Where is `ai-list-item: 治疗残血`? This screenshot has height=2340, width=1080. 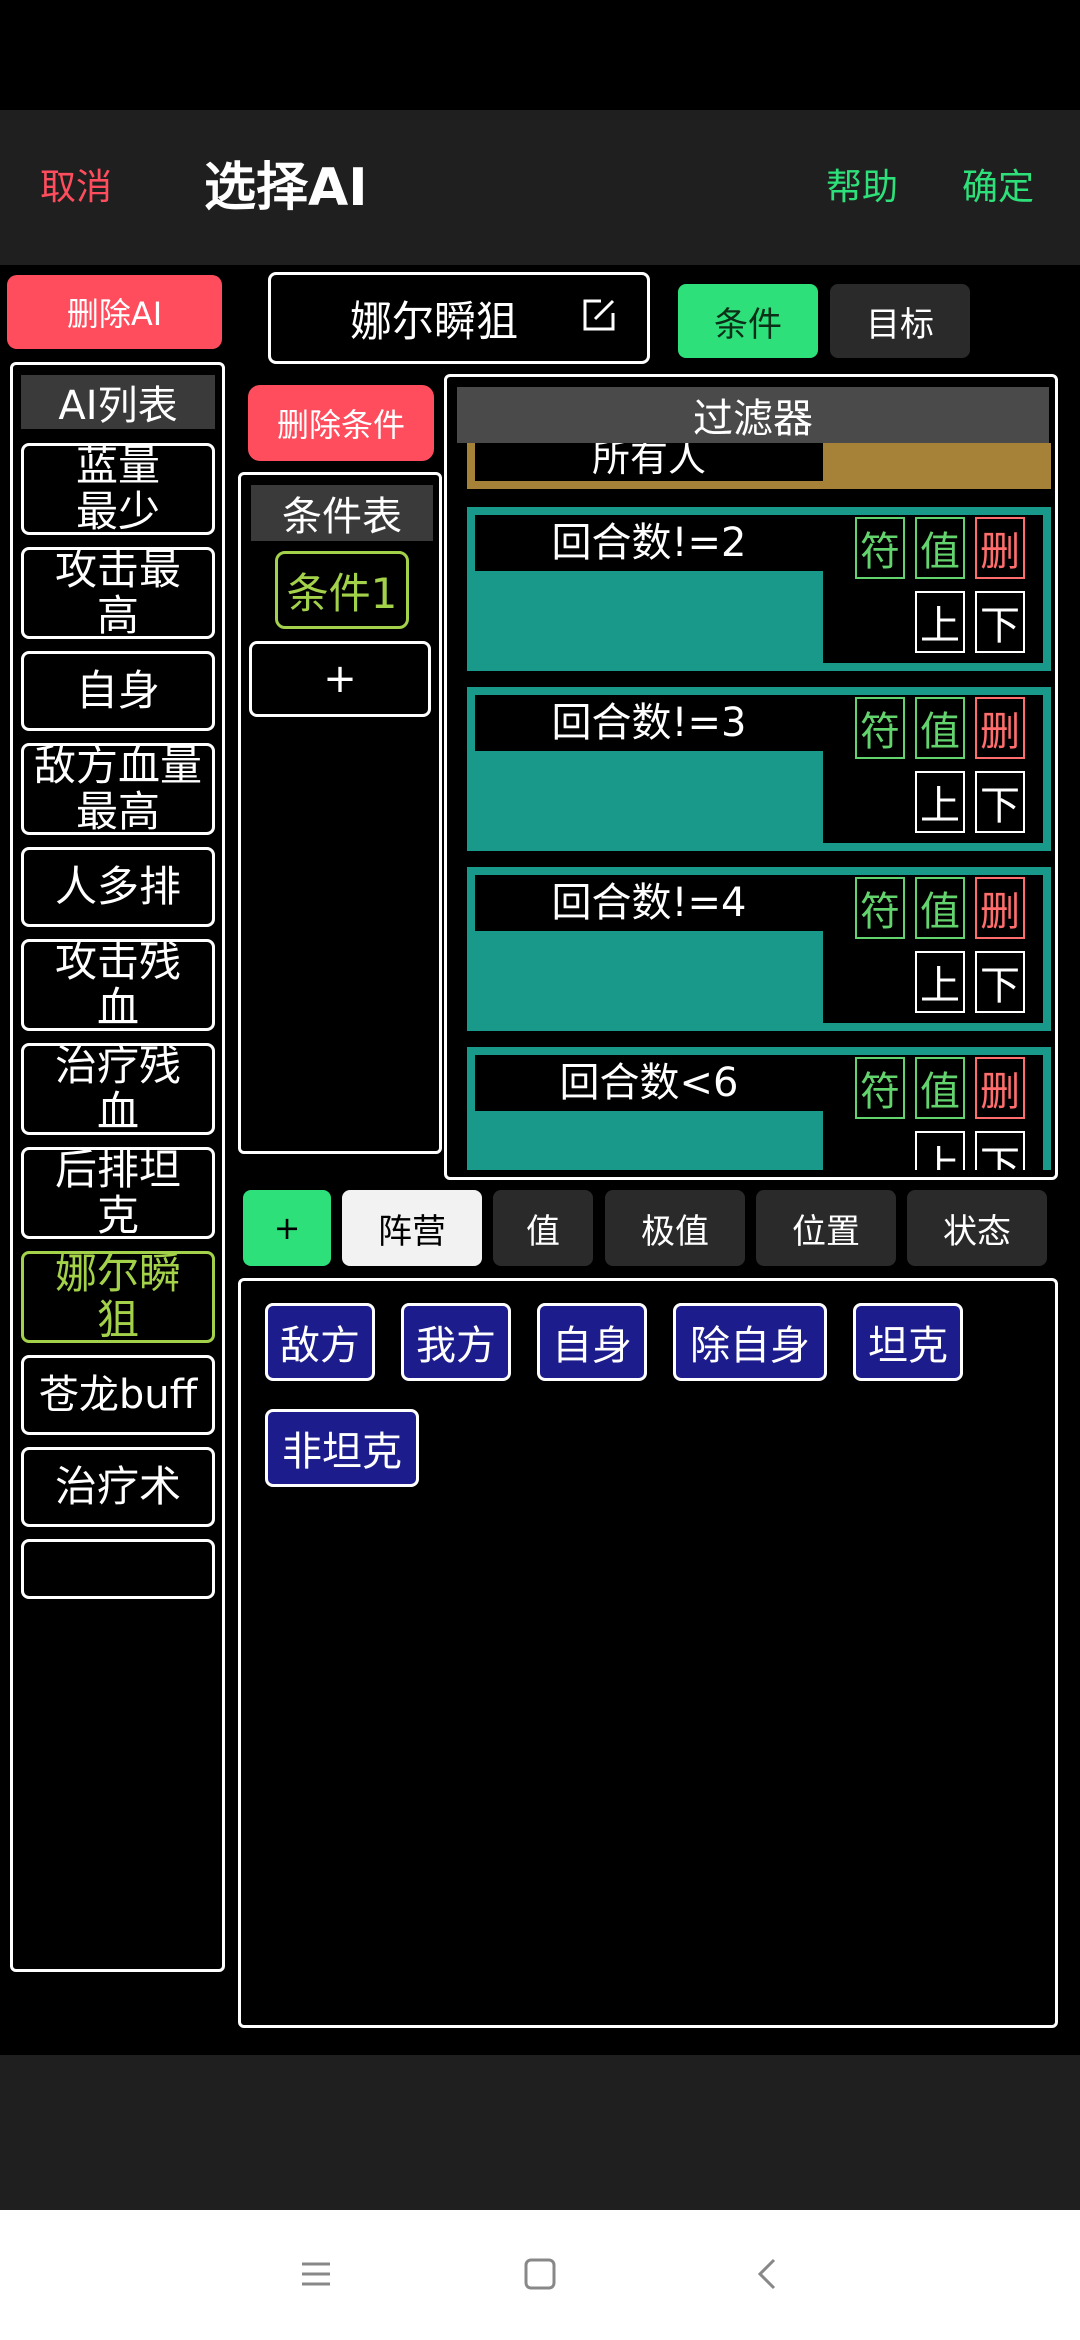
ai-list-item: 治疗残血 is located at coordinates (118, 1089).